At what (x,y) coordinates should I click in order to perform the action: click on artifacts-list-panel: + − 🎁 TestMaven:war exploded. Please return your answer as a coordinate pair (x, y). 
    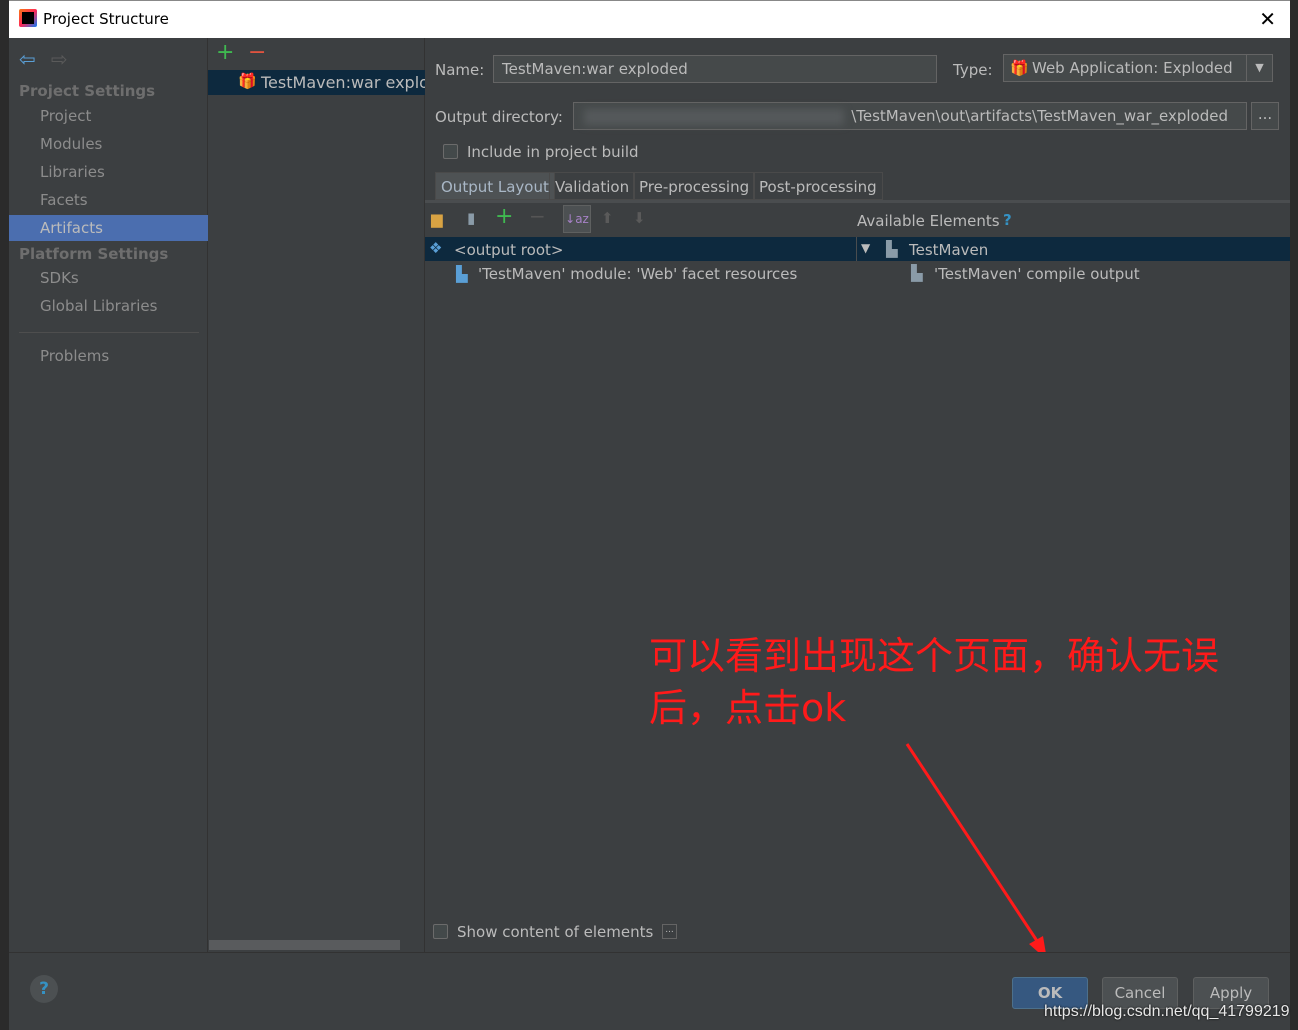
    Looking at the image, I should click on (316, 495).